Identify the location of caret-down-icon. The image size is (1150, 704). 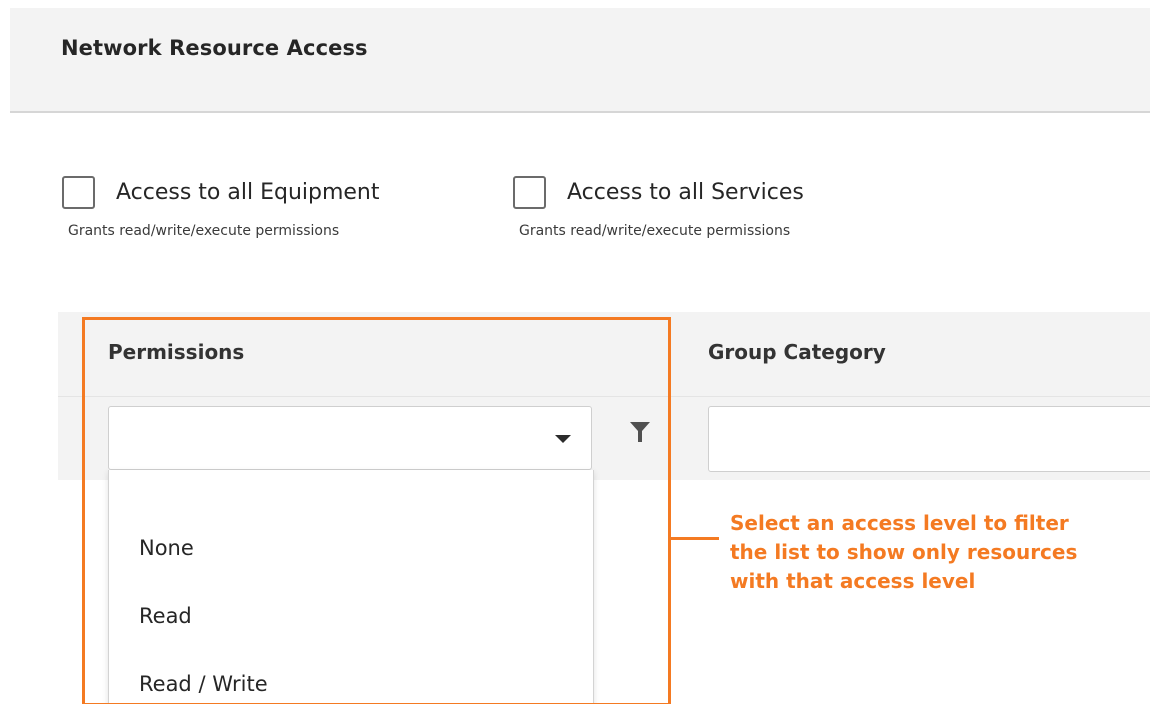
(563, 439).